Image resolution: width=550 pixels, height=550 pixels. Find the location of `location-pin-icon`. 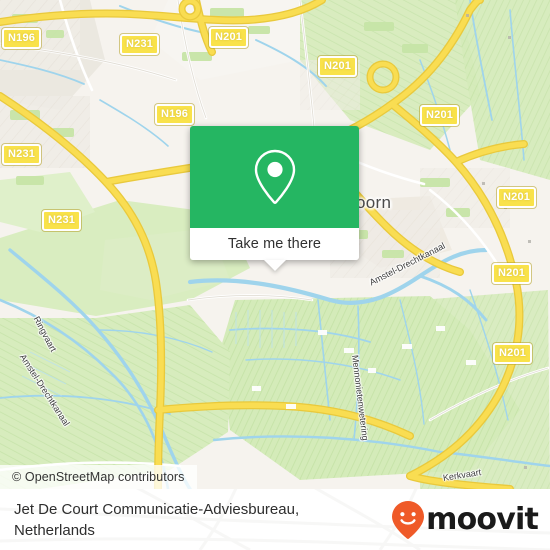

location-pin-icon is located at coordinates (274, 176).